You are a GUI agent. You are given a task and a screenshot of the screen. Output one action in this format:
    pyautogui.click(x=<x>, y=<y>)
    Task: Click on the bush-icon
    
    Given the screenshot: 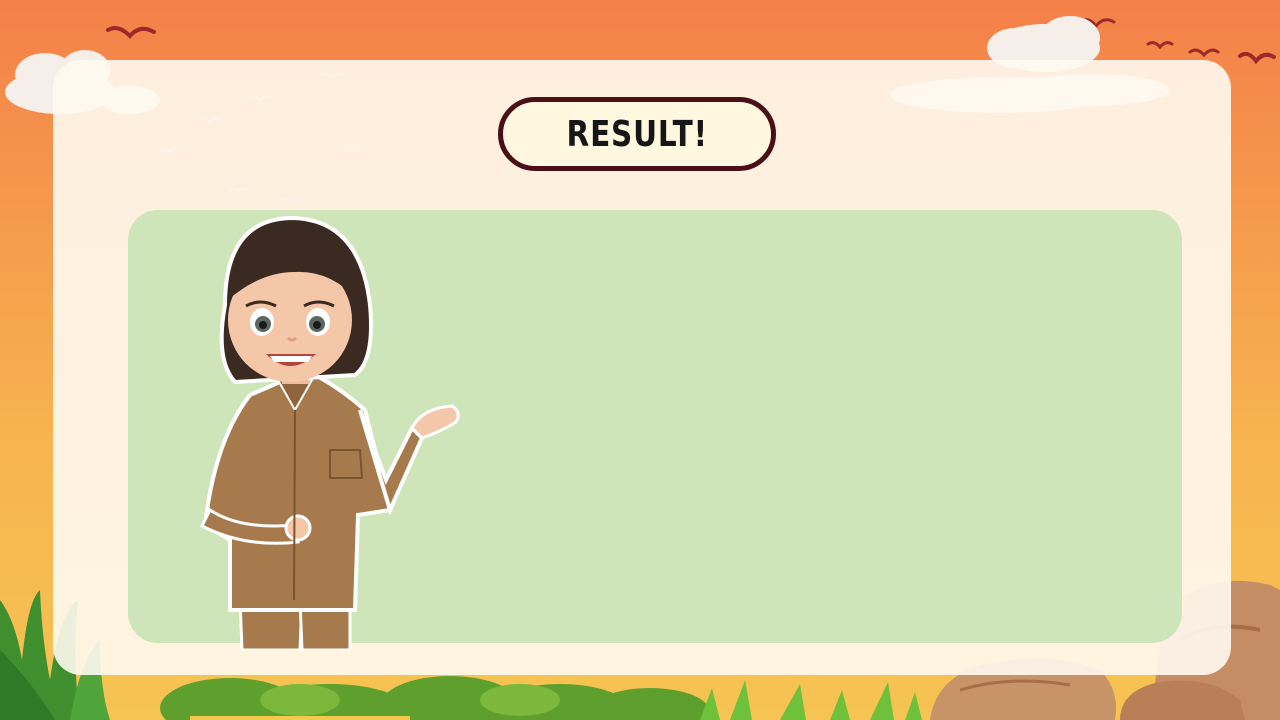 What is the action you would take?
    pyautogui.click(x=435, y=698)
    